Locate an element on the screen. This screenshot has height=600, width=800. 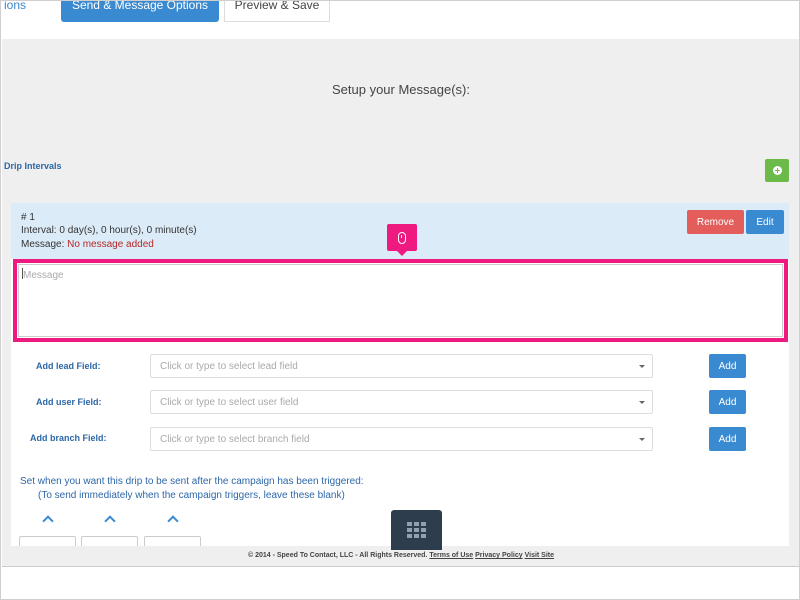
edit-button: Edit is located at coordinates (765, 222).